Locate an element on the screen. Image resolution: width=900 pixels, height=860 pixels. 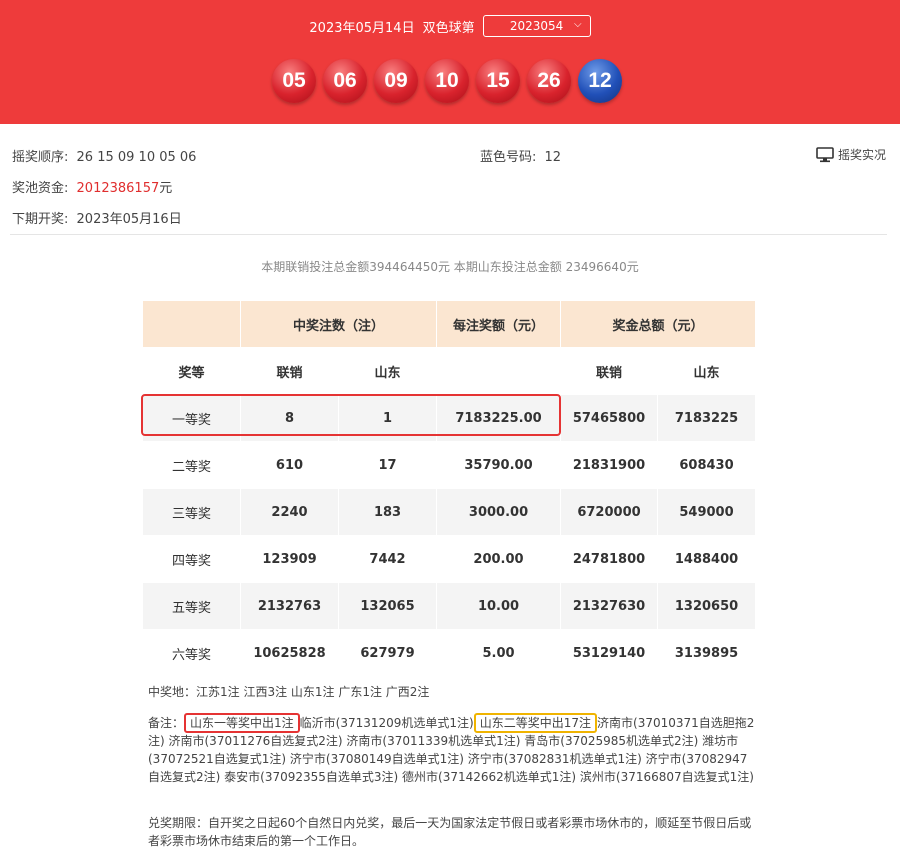
prize-per-bet: 35790.00 is located at coordinates (499, 465).